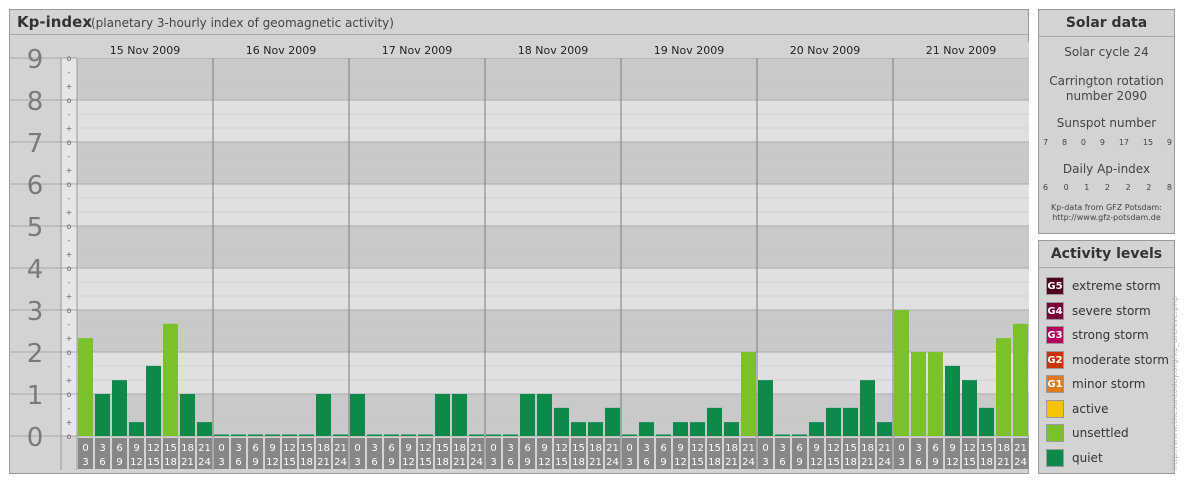 The image size is (1184, 480). Describe the element at coordinates (1055, 384) in the screenshot. I see `legend-swatch: G1` at that location.